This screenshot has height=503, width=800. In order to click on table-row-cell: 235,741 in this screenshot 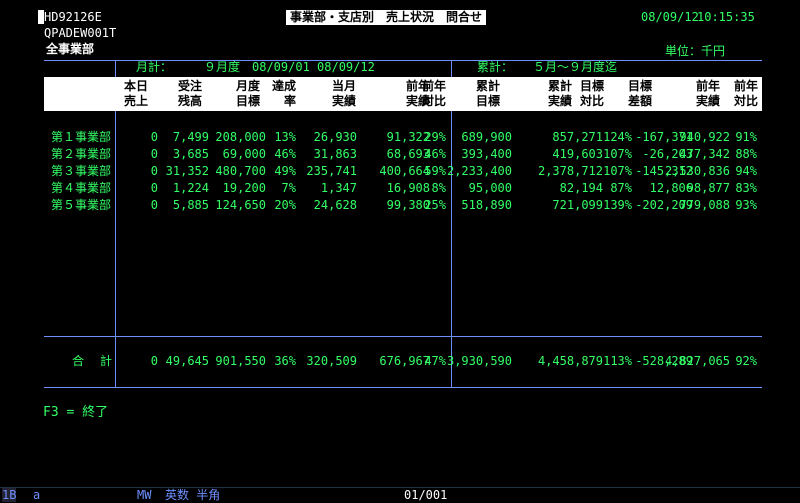, I will do `click(331, 171)`.